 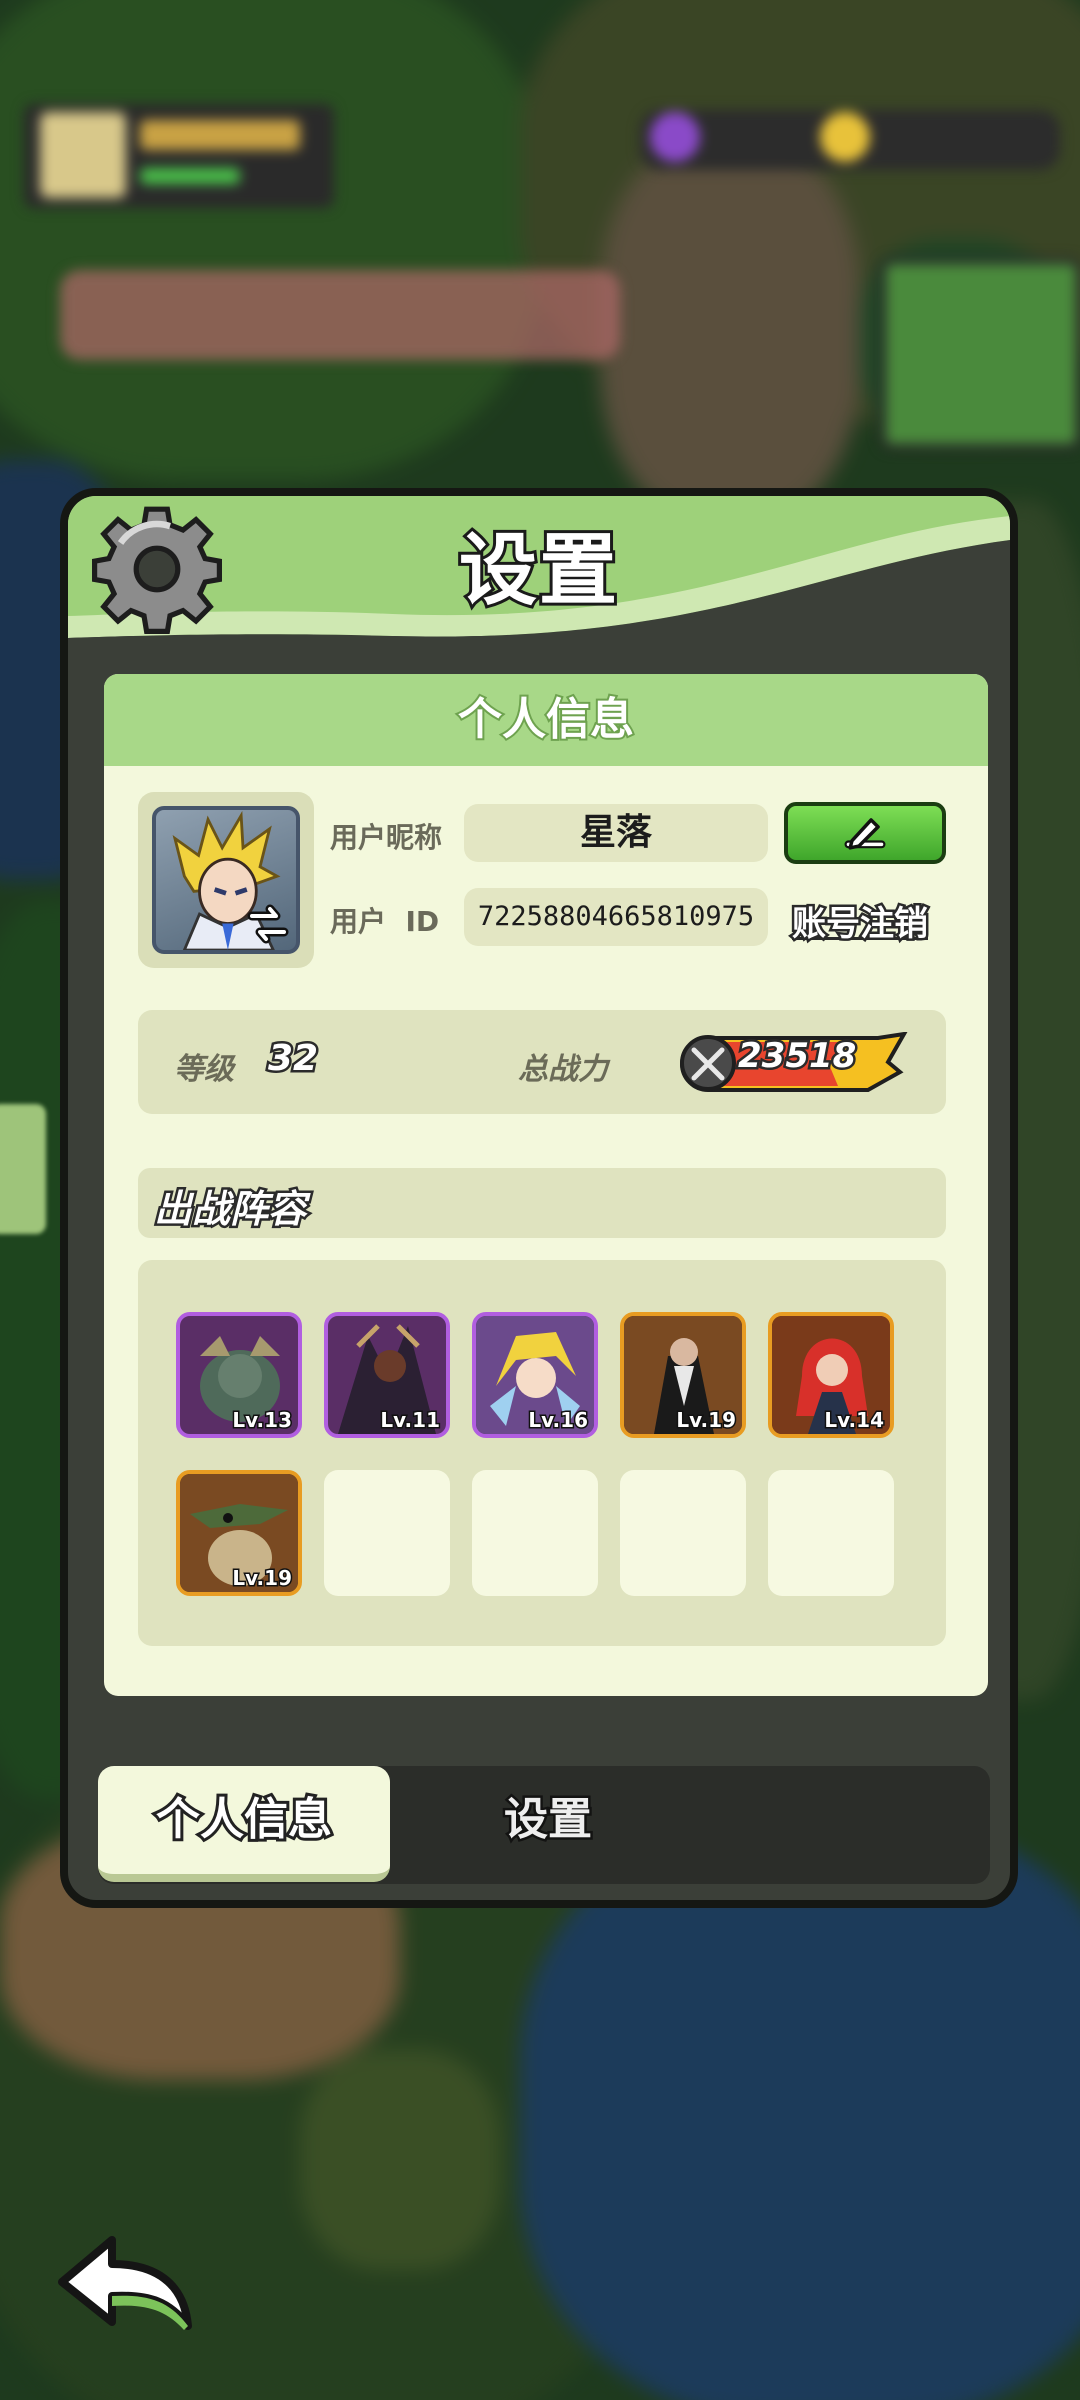 What do you see at coordinates (410, 1420) in the screenshot?
I see `hero-level: Lv.11` at bounding box center [410, 1420].